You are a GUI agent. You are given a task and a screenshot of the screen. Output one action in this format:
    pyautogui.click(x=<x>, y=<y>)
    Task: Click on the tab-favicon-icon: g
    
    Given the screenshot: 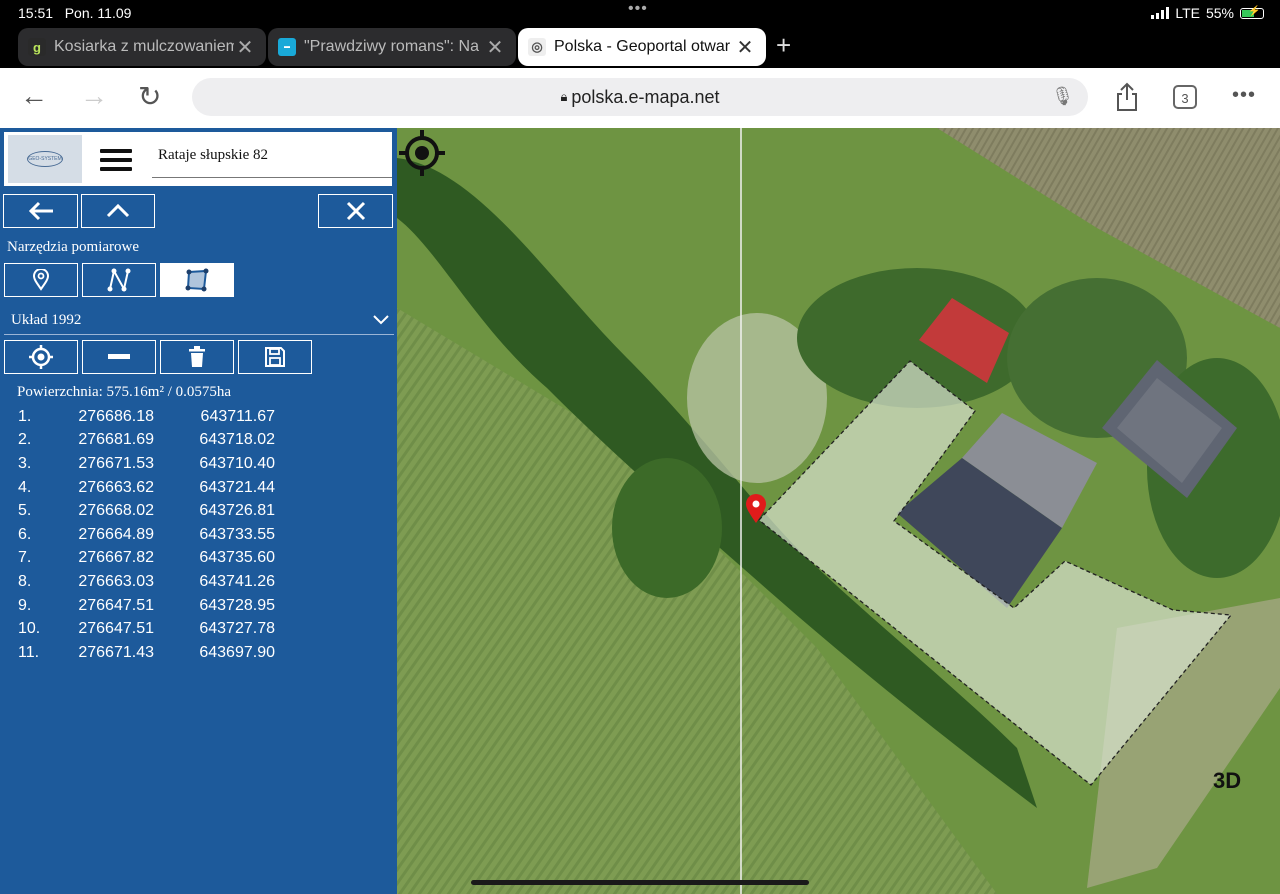 What is the action you would take?
    pyautogui.click(x=37, y=47)
    